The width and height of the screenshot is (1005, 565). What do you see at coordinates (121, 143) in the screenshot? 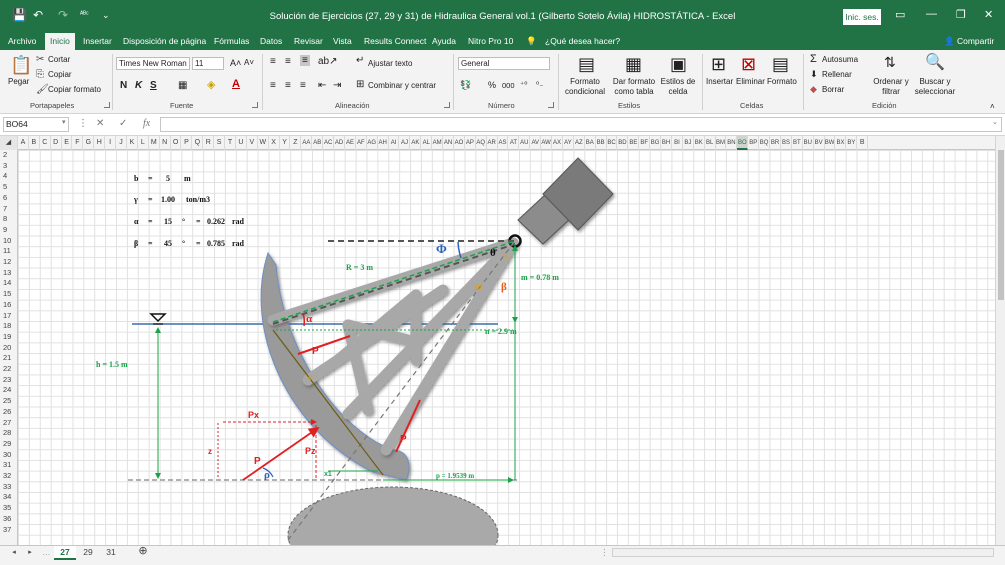
I see `column-header-j: J` at bounding box center [121, 143].